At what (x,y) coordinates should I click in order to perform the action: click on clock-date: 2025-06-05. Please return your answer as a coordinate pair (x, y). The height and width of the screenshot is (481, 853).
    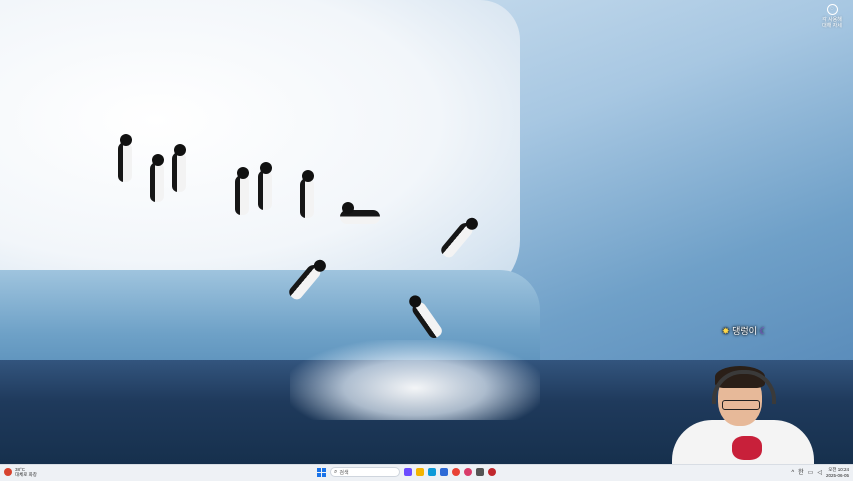
    Looking at the image, I should click on (837, 475).